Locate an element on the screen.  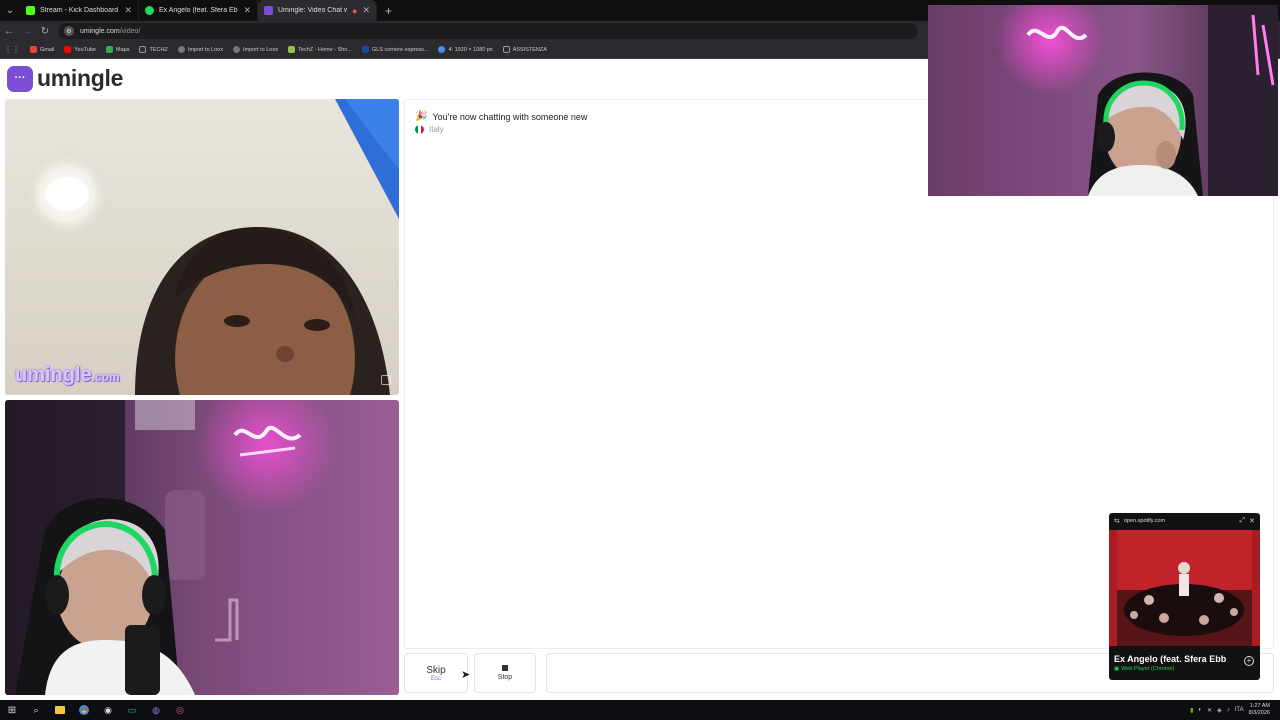
stranger-country: Italy is located at coordinates (429, 129).